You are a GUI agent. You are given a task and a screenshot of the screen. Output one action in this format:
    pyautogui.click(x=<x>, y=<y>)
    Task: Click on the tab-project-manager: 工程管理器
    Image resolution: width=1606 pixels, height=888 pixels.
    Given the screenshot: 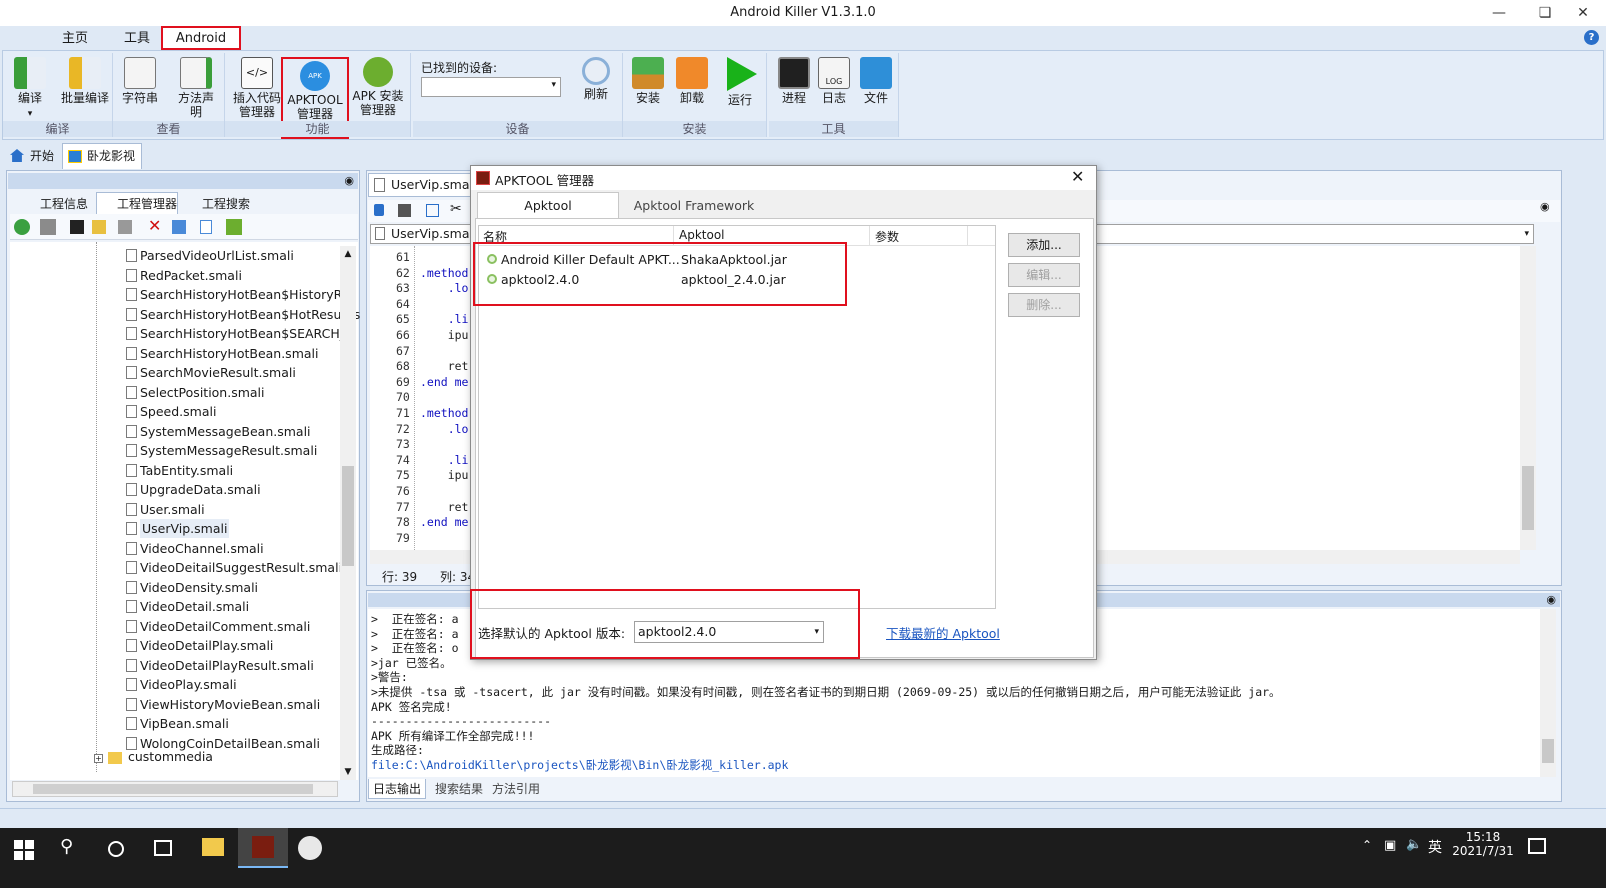 What is the action you would take?
    pyautogui.click(x=137, y=203)
    